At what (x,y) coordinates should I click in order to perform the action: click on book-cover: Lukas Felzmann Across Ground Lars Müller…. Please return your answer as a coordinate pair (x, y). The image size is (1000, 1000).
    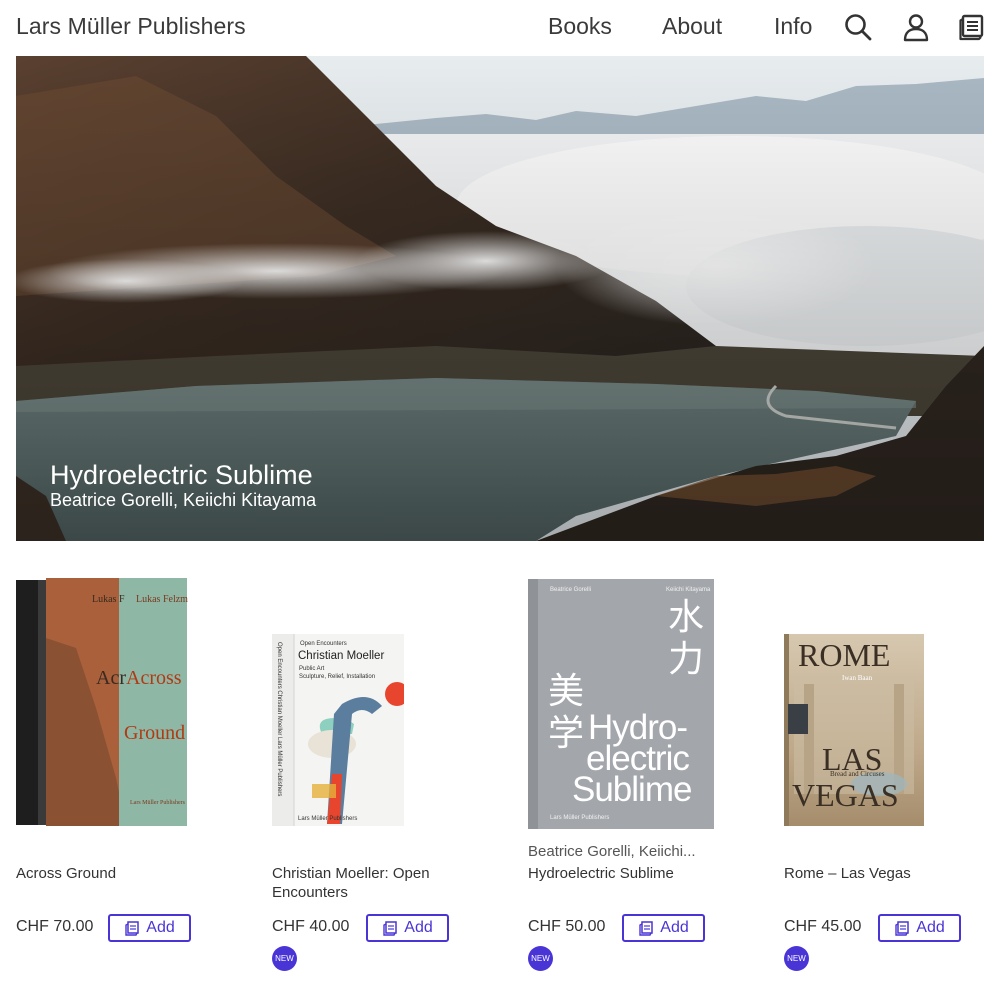
    Looking at the image, I should click on (102, 703).